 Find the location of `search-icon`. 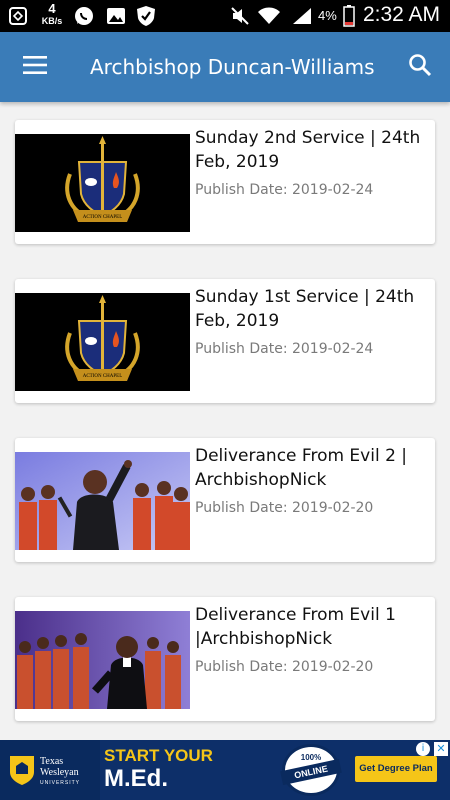

search-icon is located at coordinates (420, 67).